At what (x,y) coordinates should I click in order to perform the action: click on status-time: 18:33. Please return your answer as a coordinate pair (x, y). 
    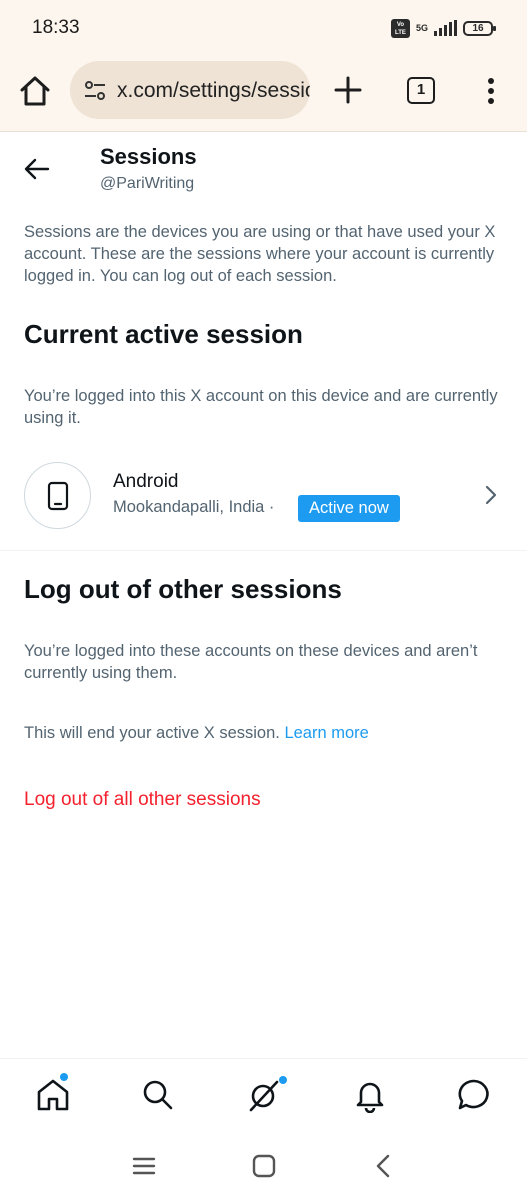
    Looking at the image, I should click on (56, 27).